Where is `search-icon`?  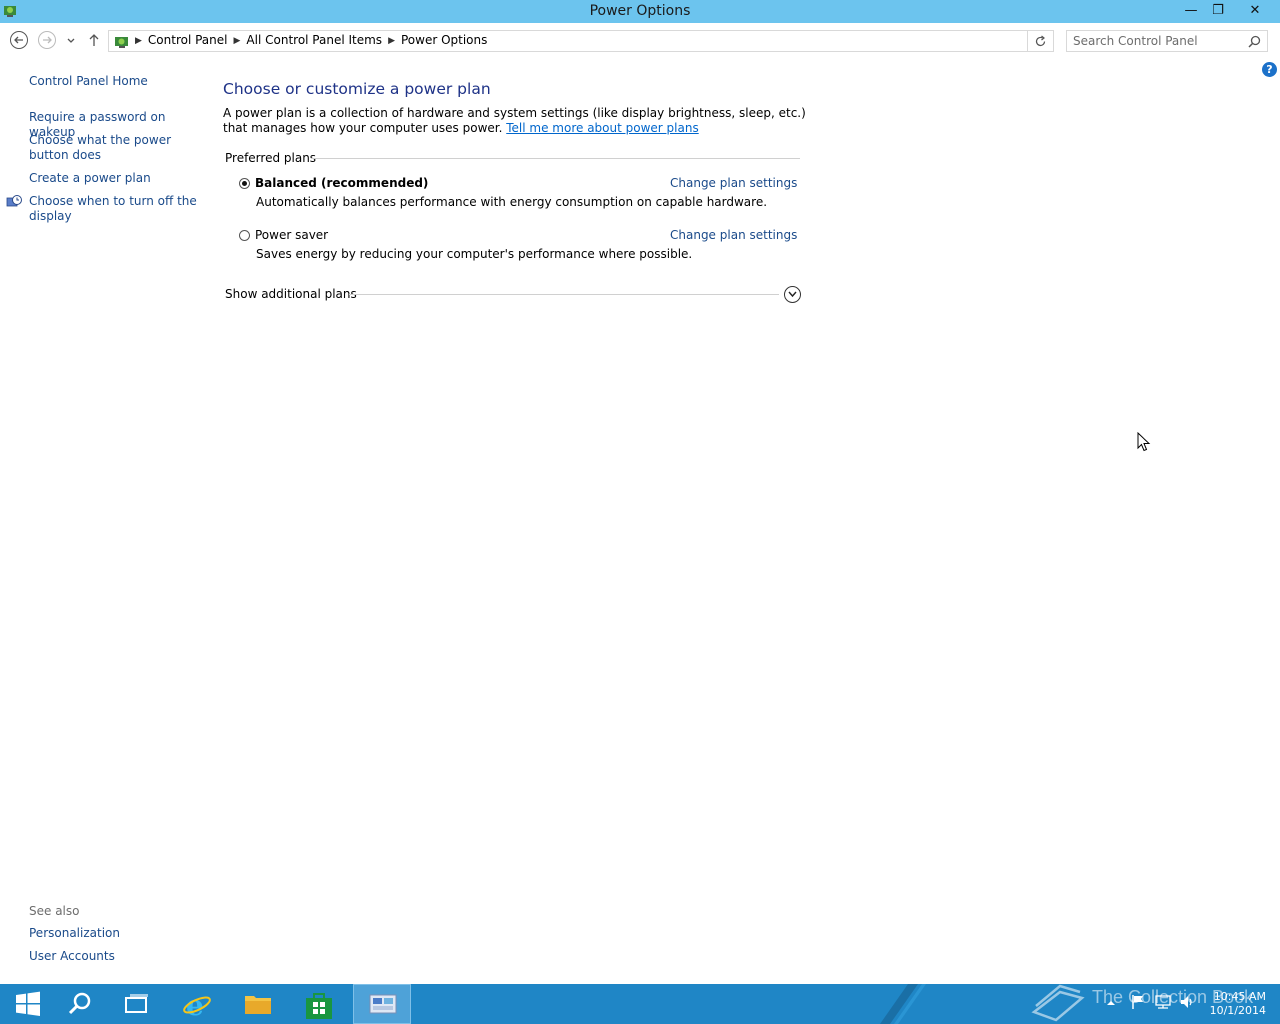 search-icon is located at coordinates (1254, 41).